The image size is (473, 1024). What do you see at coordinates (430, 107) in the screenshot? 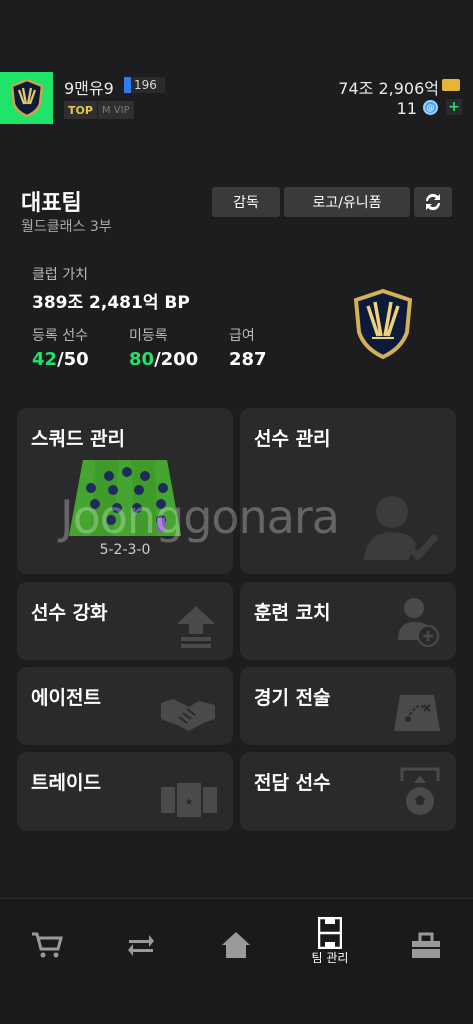
I see `coin-icon: @` at bounding box center [430, 107].